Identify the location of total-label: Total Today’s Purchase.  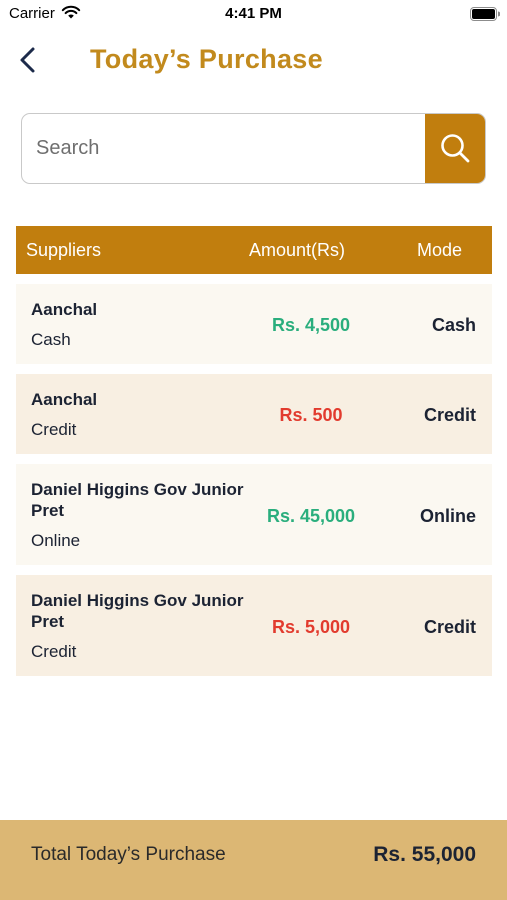
(128, 854).